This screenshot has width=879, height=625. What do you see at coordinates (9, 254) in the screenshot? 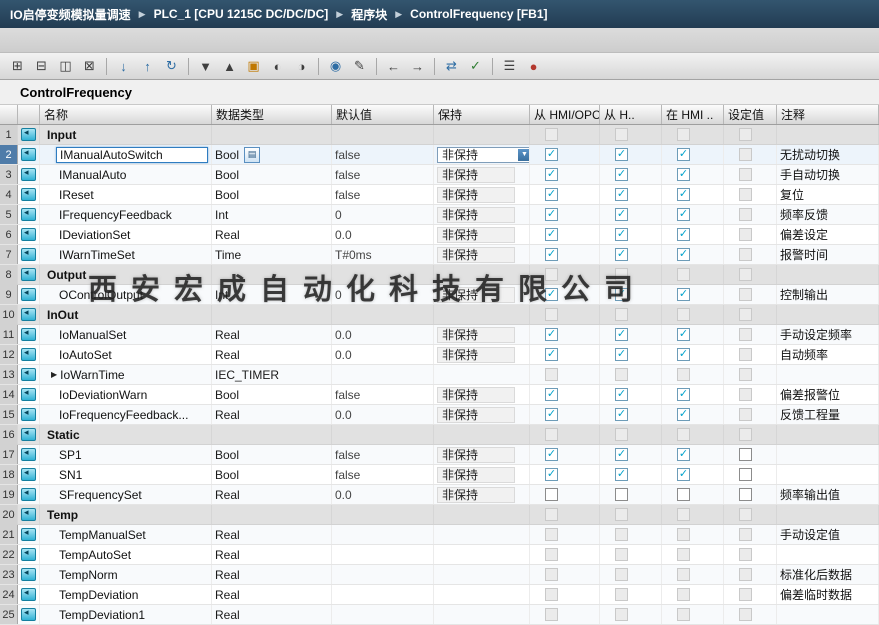
I see `row-number: 7` at bounding box center [9, 254].